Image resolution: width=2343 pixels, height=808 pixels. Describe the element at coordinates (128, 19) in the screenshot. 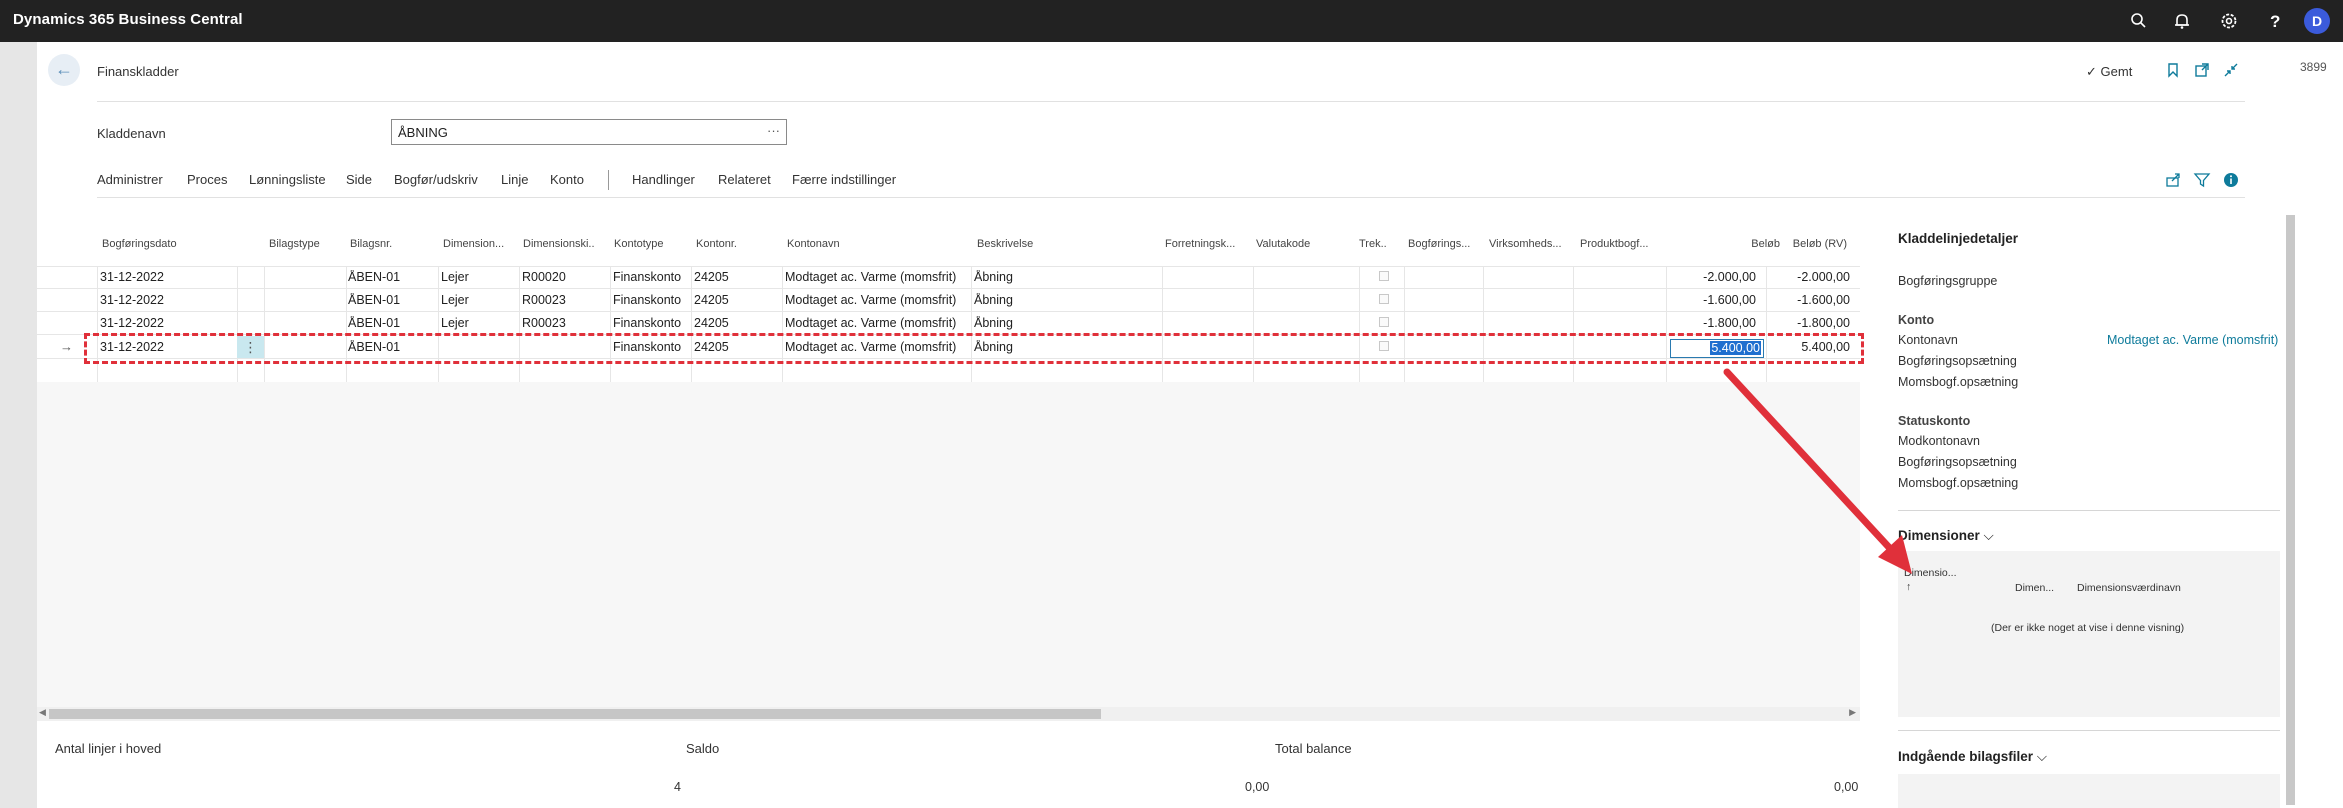

I see `app-title: Dynamics 365 Business Central` at that location.